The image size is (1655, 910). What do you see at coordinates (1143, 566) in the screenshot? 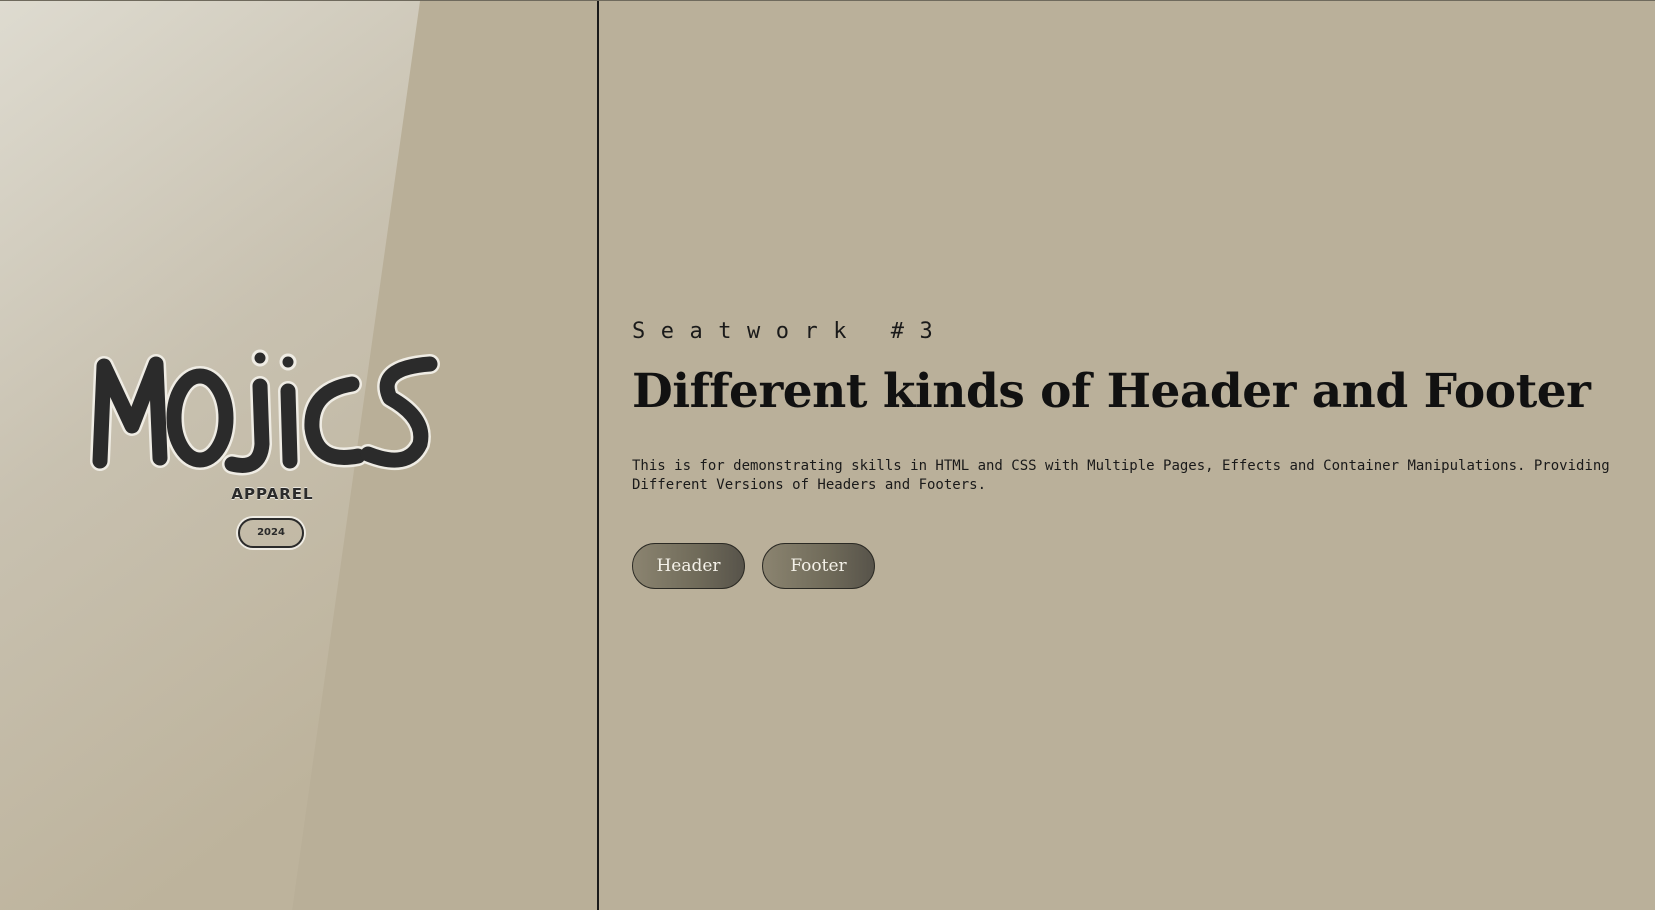
I see `hero-buttons: Header Footer` at bounding box center [1143, 566].